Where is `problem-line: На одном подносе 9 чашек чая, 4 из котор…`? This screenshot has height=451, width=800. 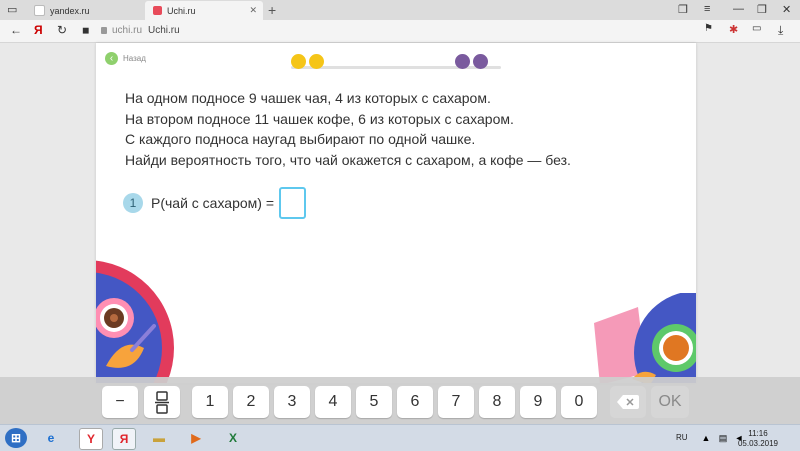 problem-line: На одном подносе 9 чашек чая, 4 из котор… is located at coordinates (308, 98).